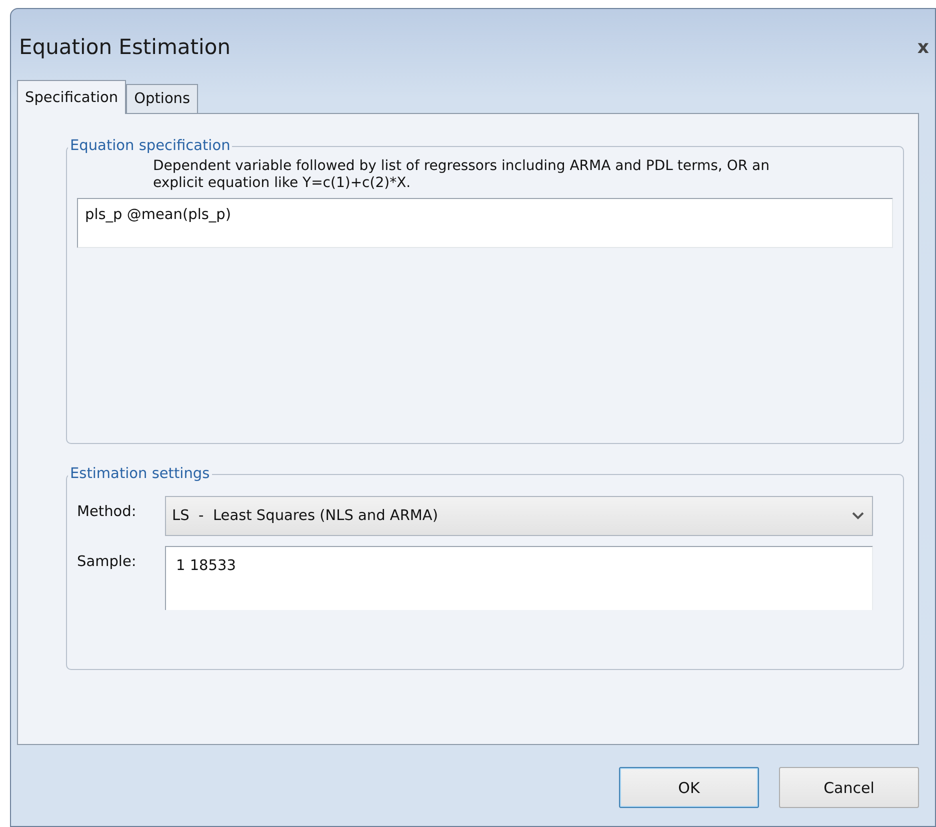 This screenshot has height=827, width=936. I want to click on description-text: Dependent variable followed by list of regressors including ARMA and PDL terms, OR an explicit equation like Y=c(1)+c(2)*X., so click(461, 175).